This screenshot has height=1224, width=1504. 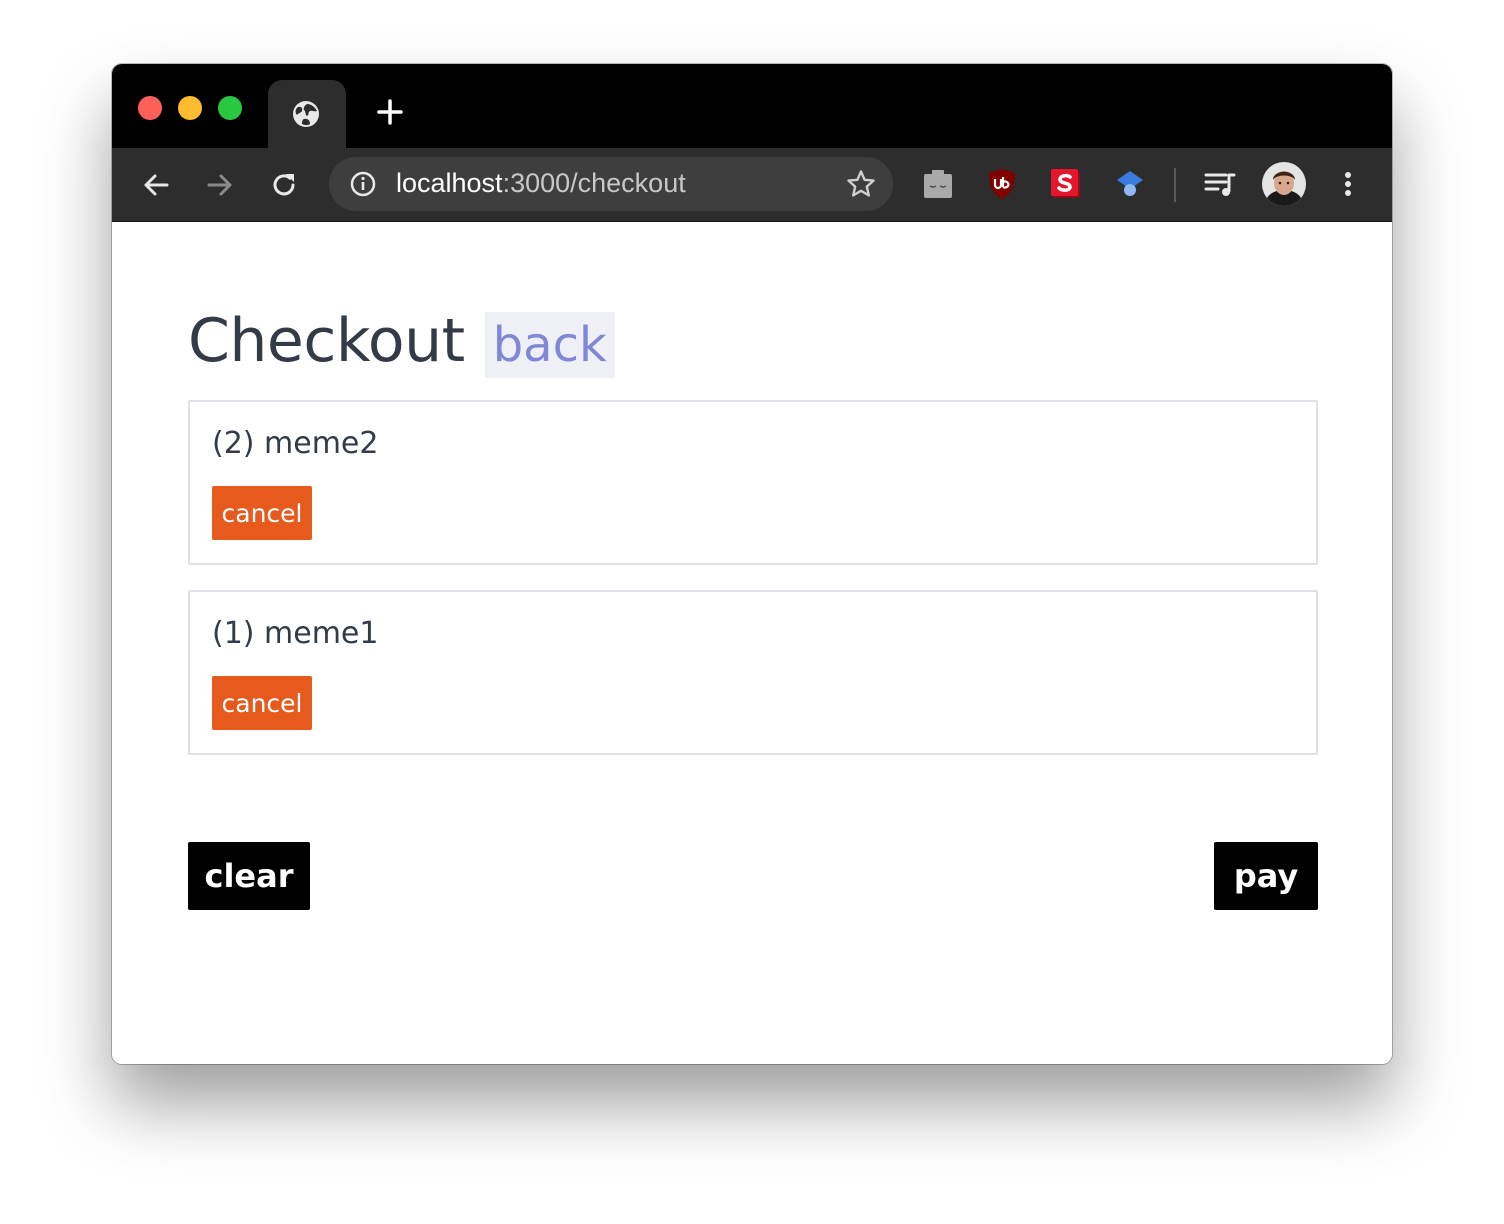 I want to click on info-icon, so click(x=363, y=184).